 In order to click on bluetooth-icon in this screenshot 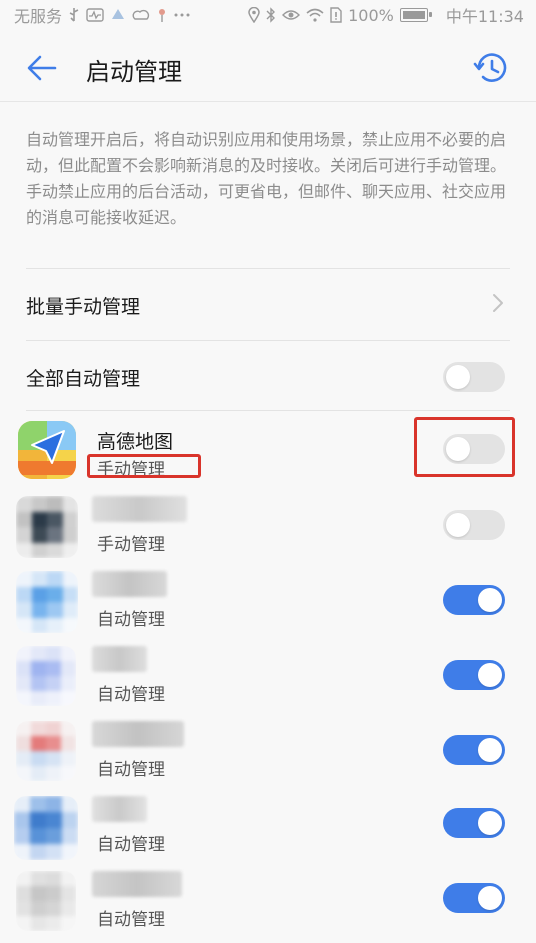, I will do `click(271, 15)`.